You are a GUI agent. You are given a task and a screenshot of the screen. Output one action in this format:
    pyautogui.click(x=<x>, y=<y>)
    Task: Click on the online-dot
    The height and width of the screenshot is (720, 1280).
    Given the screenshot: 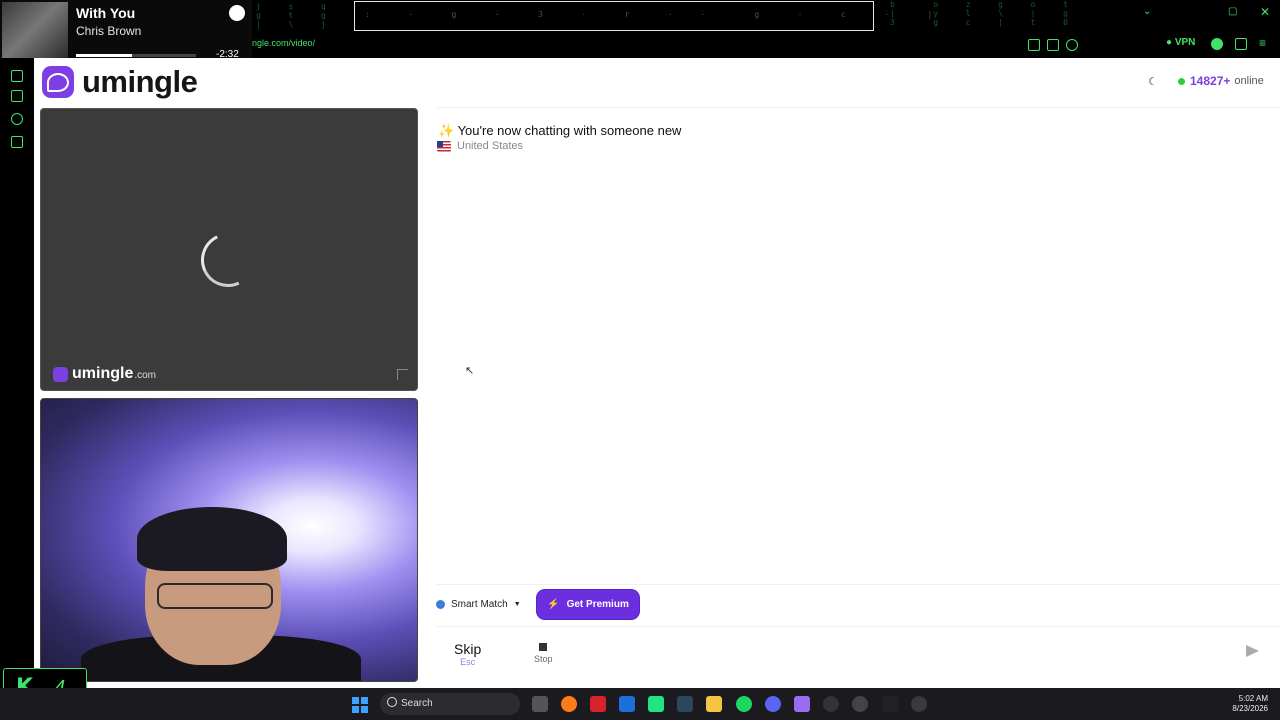 What is the action you would take?
    pyautogui.click(x=1181, y=81)
    